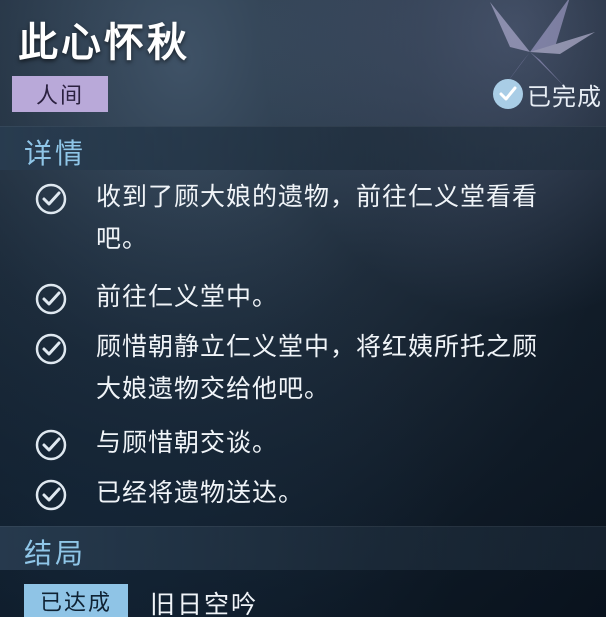 Image resolution: width=606 pixels, height=617 pixels. I want to click on task-text-line2: 大娘遗物交给他吧。, so click(213, 388).